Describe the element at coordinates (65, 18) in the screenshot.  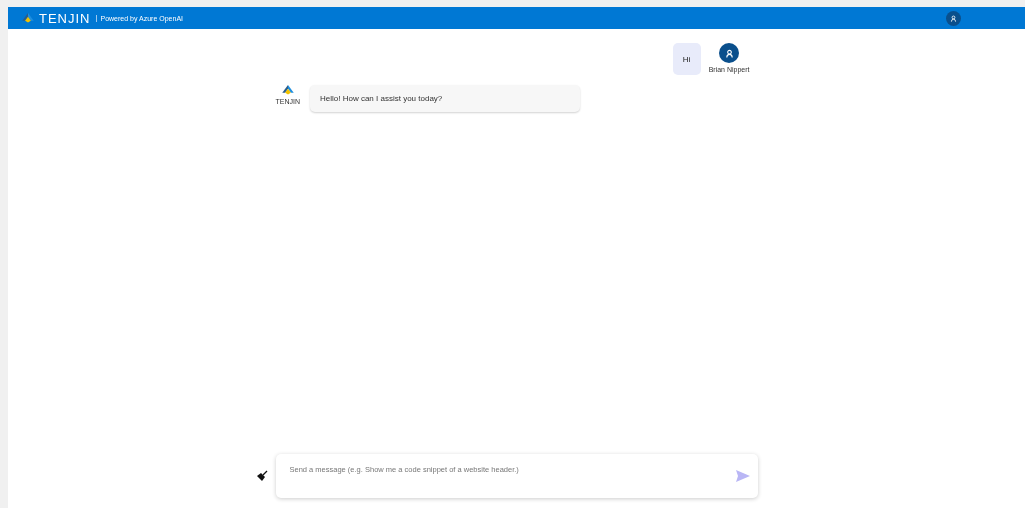
I see `brand-name: TENJIN` at that location.